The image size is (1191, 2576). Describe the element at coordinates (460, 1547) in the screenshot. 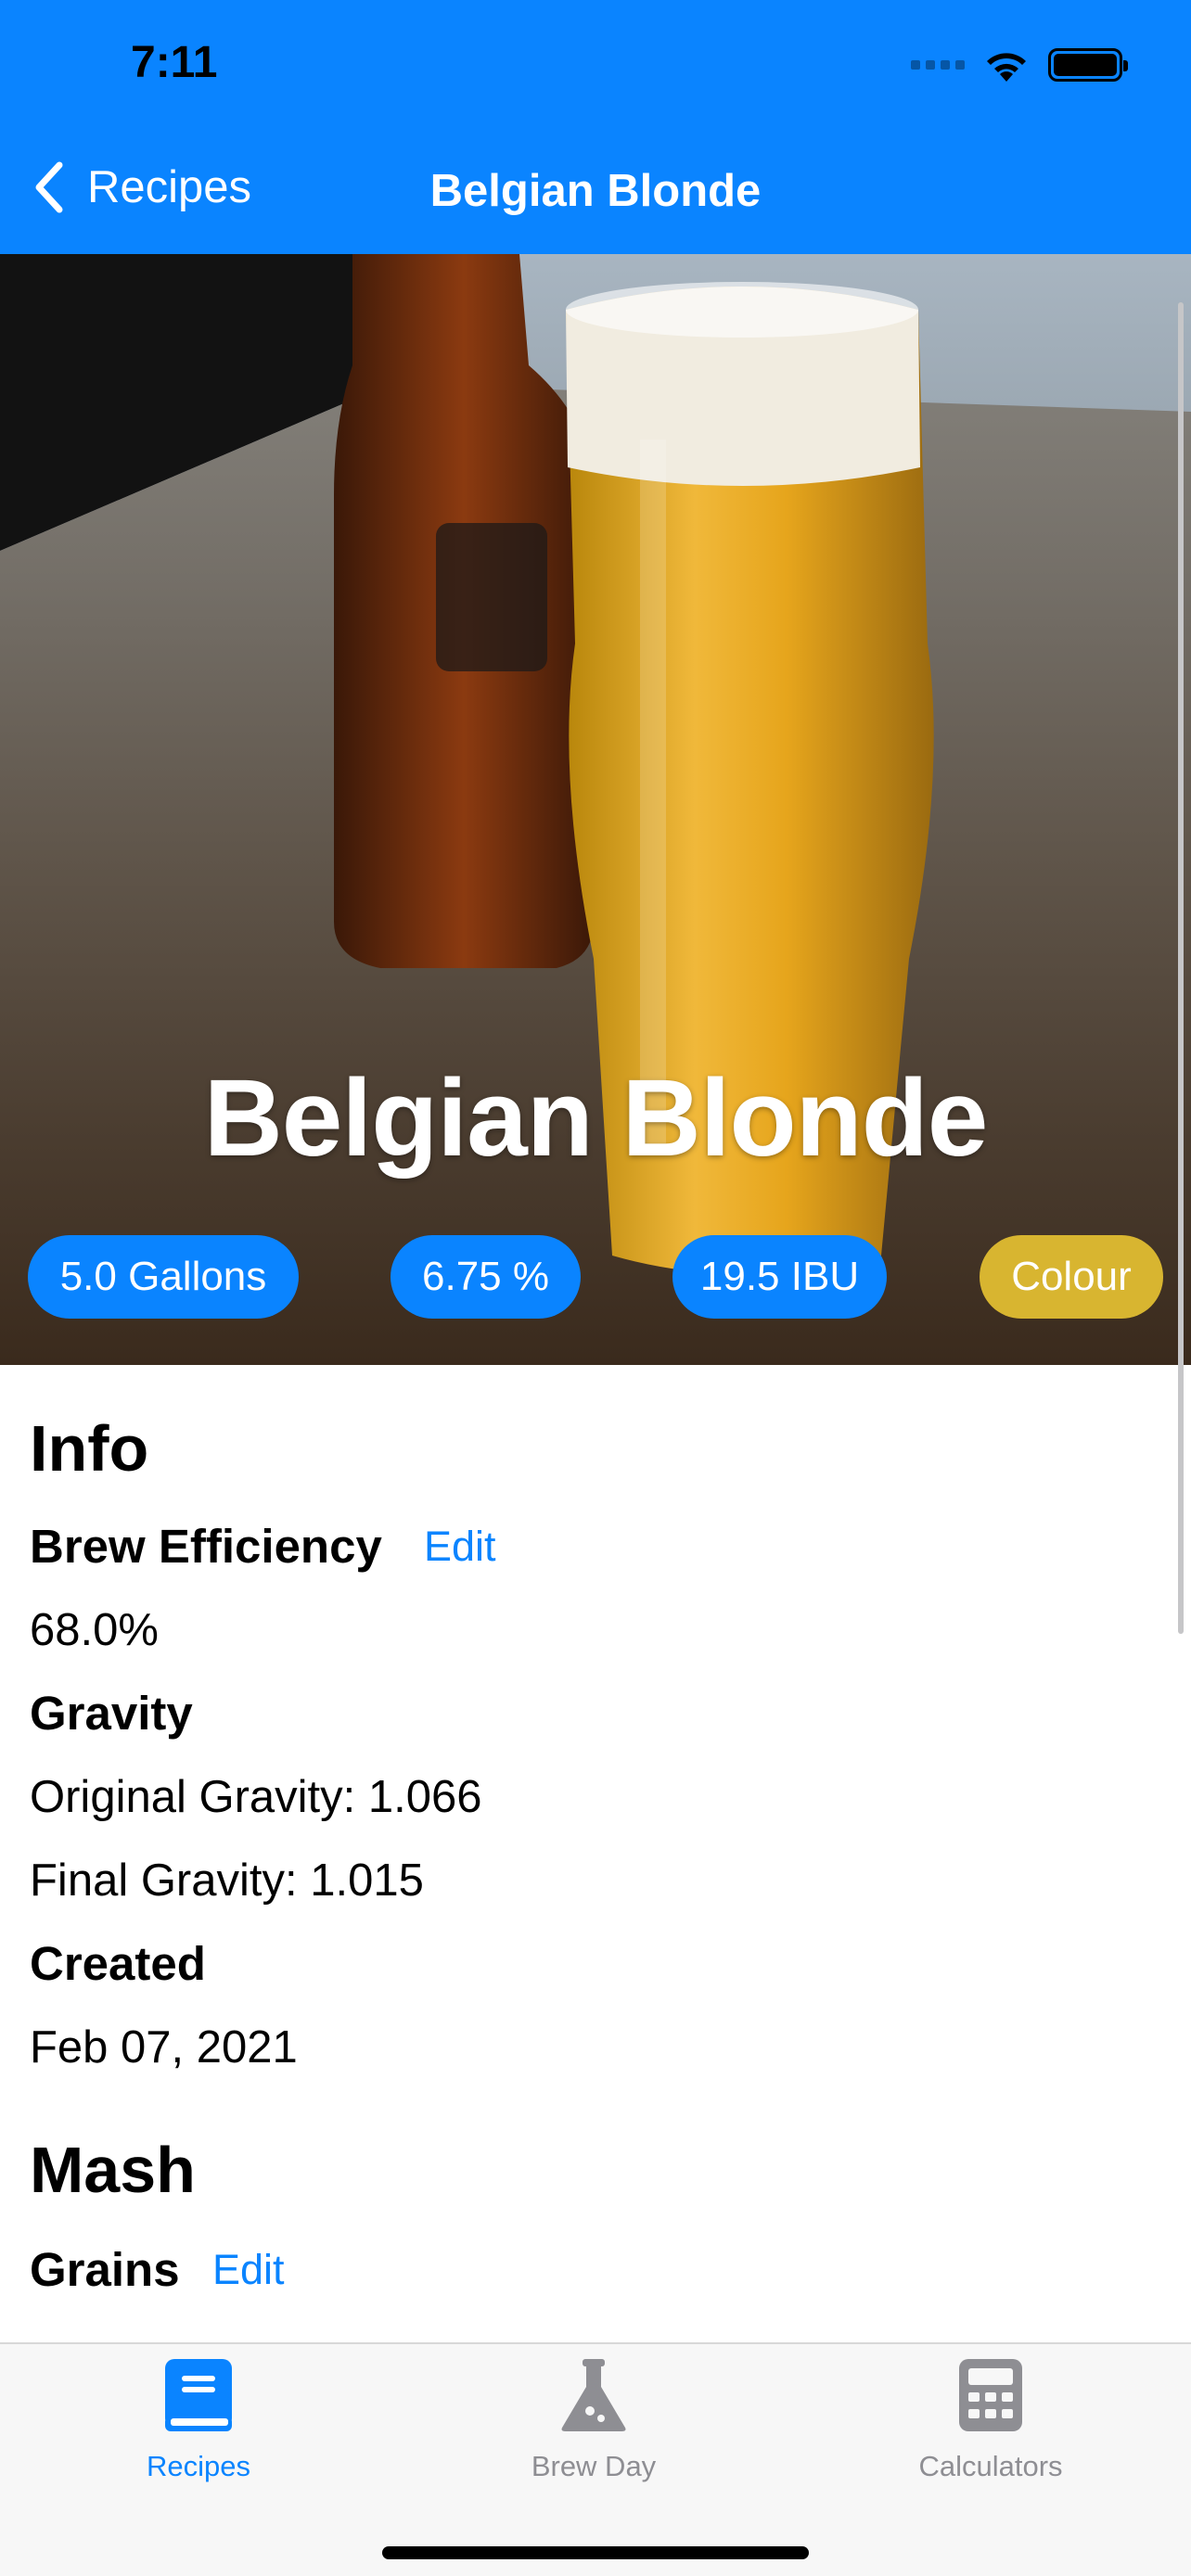

I see `edit-efficiency-button: Edit` at that location.